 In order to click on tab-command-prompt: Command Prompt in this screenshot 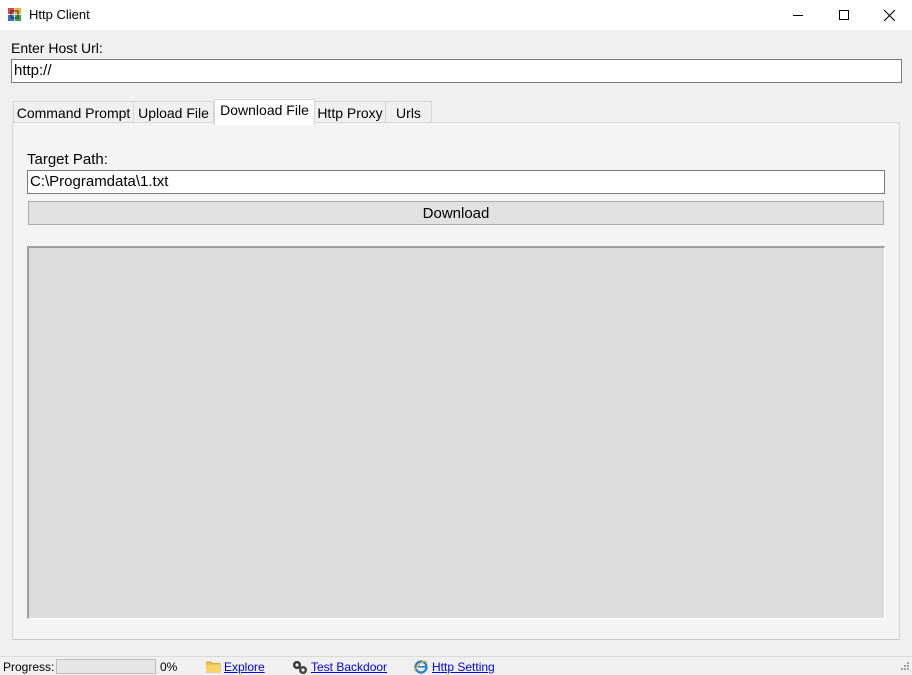, I will do `click(73, 112)`.